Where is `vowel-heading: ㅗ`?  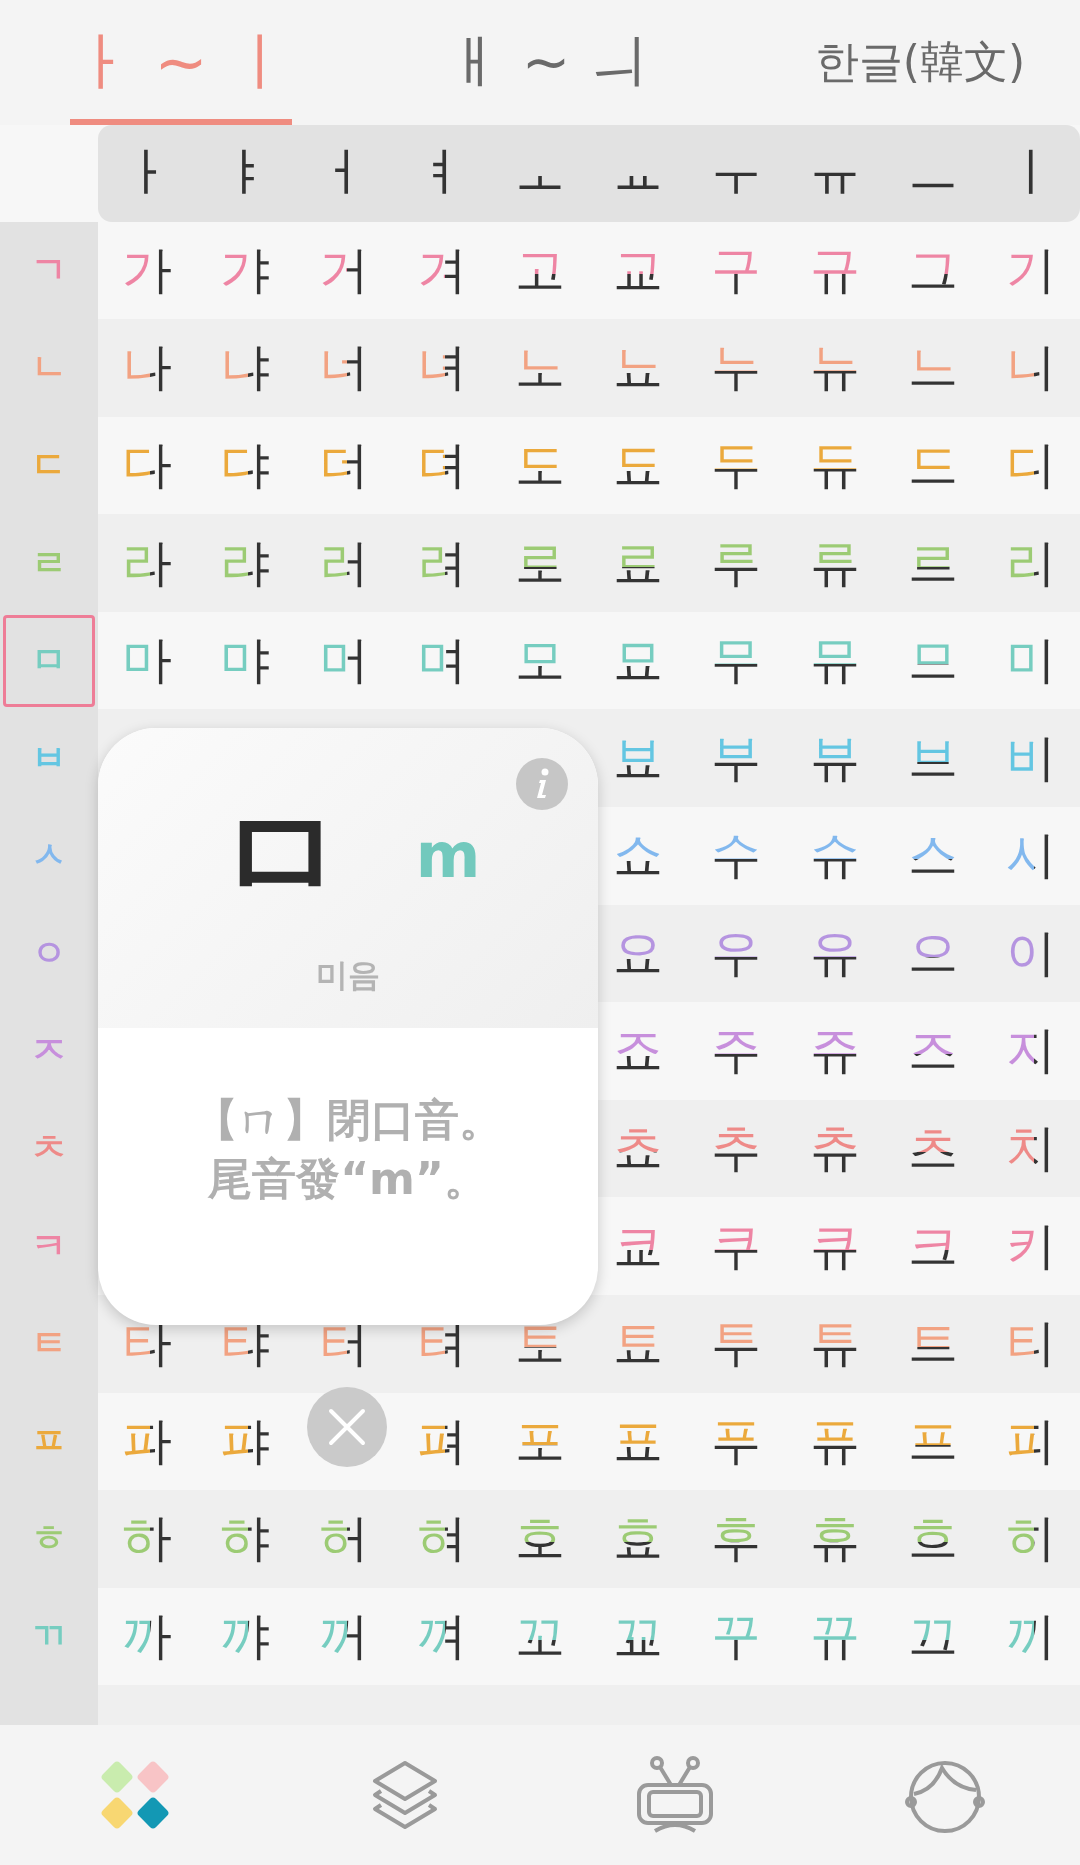 vowel-heading: ㅗ is located at coordinates (539, 173).